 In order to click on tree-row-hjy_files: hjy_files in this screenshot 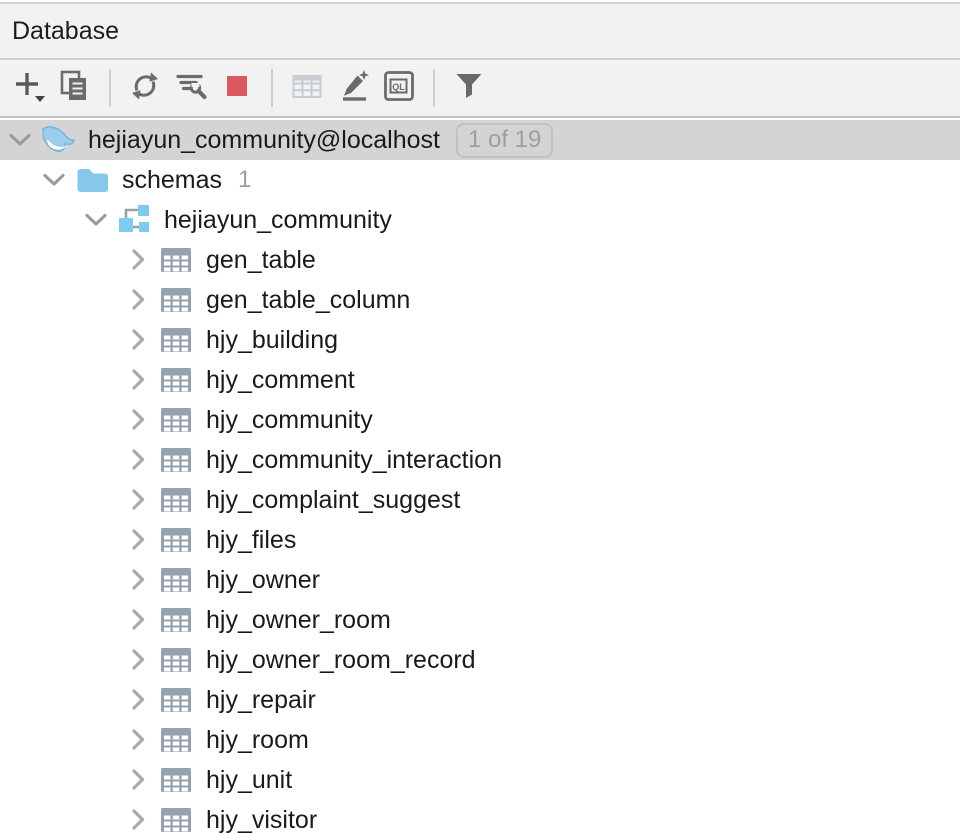, I will do `click(480, 540)`.